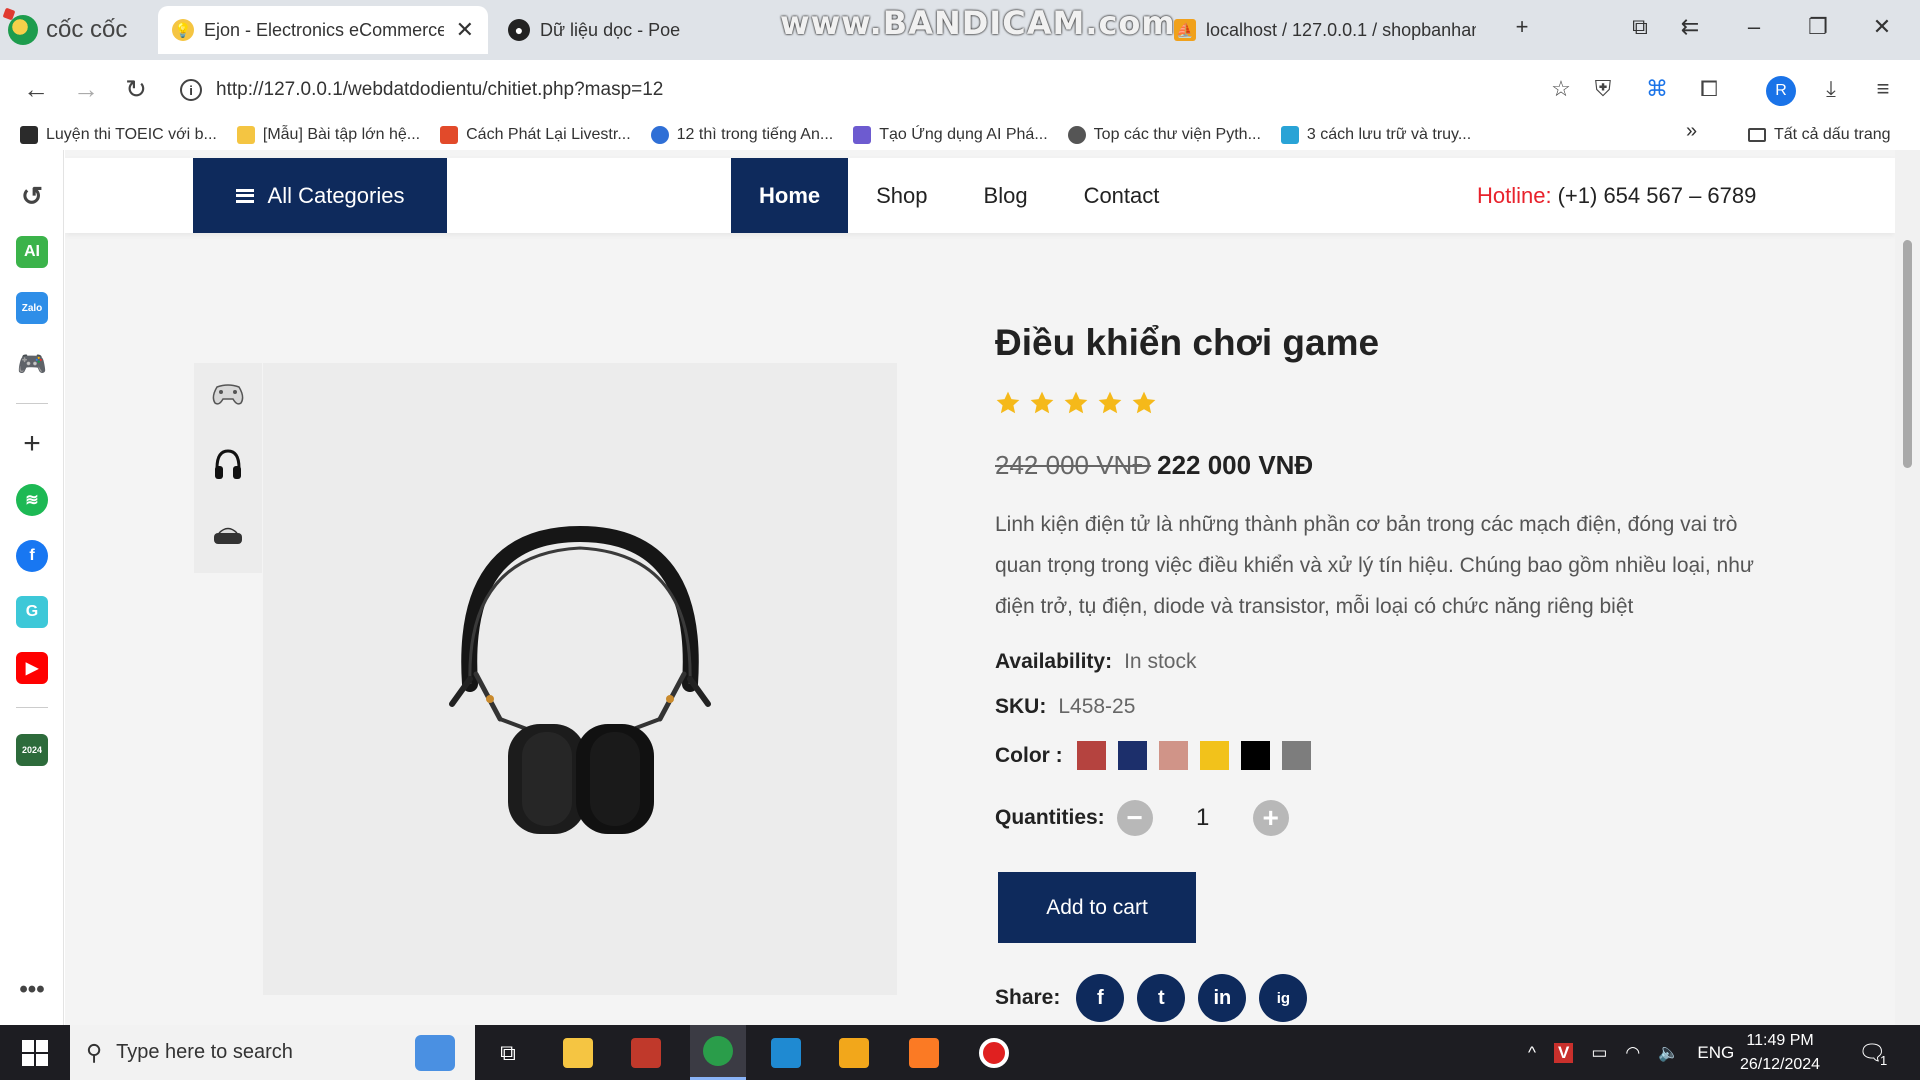 The height and width of the screenshot is (1080, 1920). What do you see at coordinates (32, 443) in the screenshot?
I see `add-sidebar-app-icon: +` at bounding box center [32, 443].